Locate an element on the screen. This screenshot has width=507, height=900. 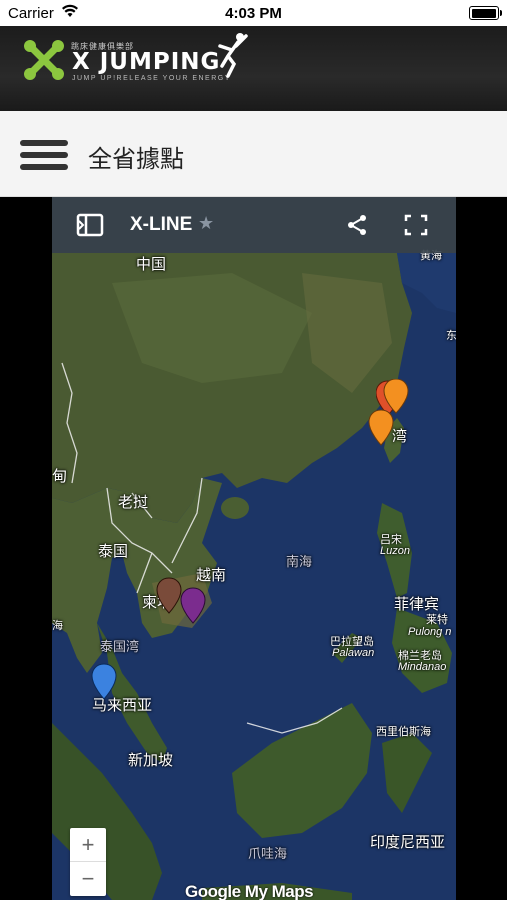
page-header: 全省據點 is located at coordinates (253, 154).